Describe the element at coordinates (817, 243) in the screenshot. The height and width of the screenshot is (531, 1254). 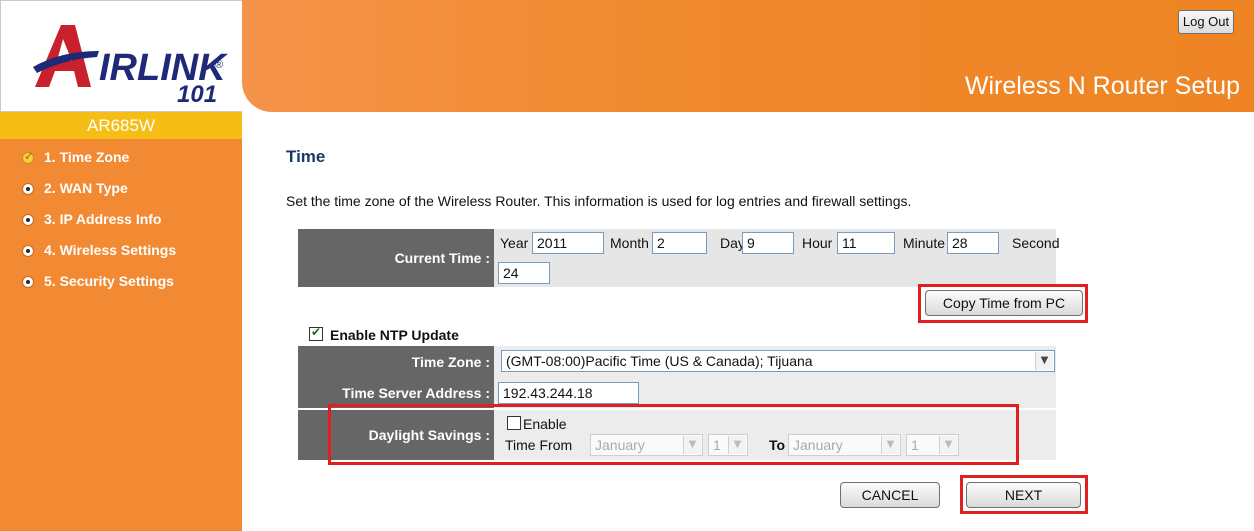
I see `hour-label: Hour` at that location.